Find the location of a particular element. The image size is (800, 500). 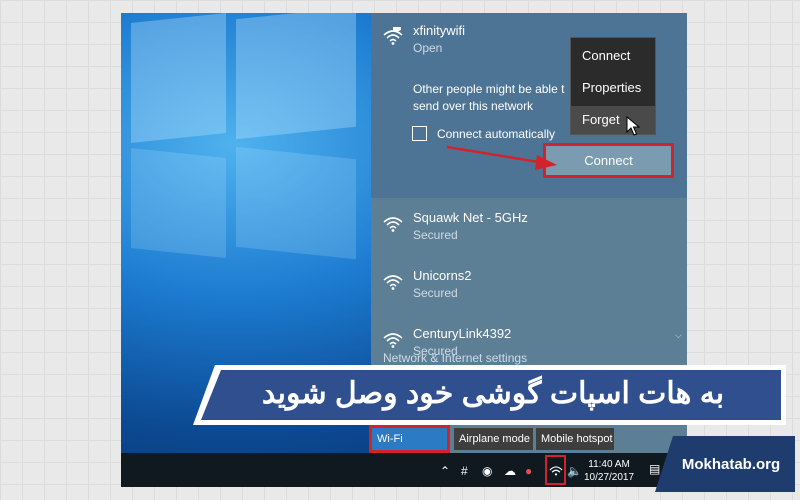

network-name: xfinitywifi is located at coordinates (439, 30).